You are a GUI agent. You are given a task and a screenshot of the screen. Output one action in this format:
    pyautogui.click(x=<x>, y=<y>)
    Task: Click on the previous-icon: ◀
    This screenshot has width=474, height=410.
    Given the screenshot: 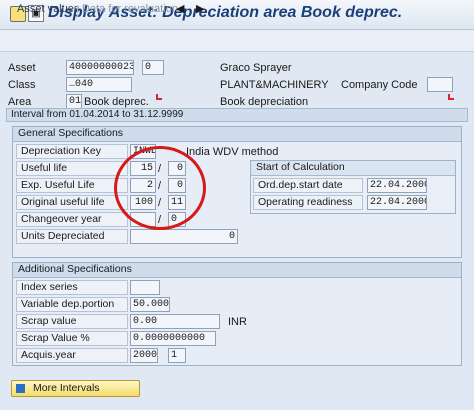 What is the action you would take?
    pyautogui.click(x=180, y=8)
    